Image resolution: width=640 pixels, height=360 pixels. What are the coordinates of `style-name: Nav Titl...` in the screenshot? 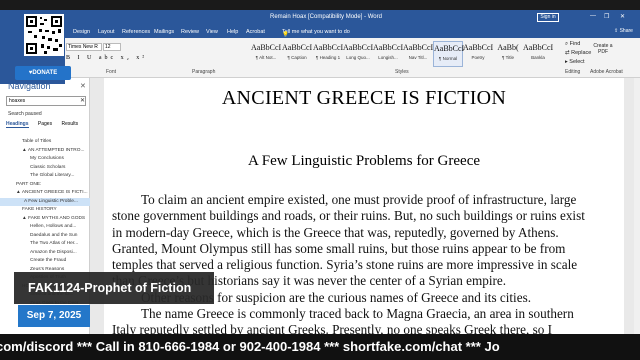 It's located at (418, 57).